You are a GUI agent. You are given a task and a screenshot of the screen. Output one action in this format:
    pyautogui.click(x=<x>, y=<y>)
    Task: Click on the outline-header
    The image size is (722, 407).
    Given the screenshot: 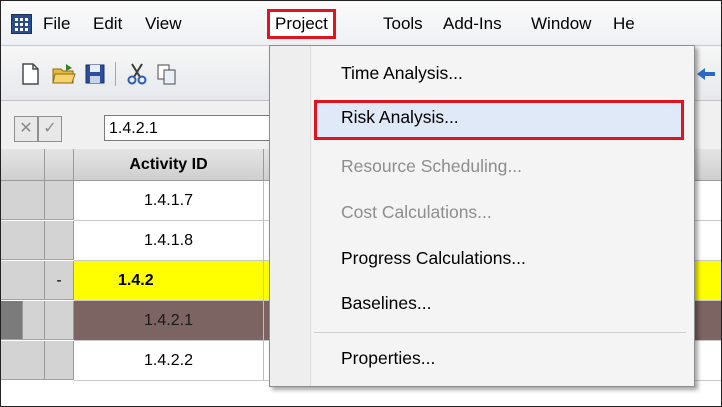 What is the action you would take?
    pyautogui.click(x=59, y=165)
    